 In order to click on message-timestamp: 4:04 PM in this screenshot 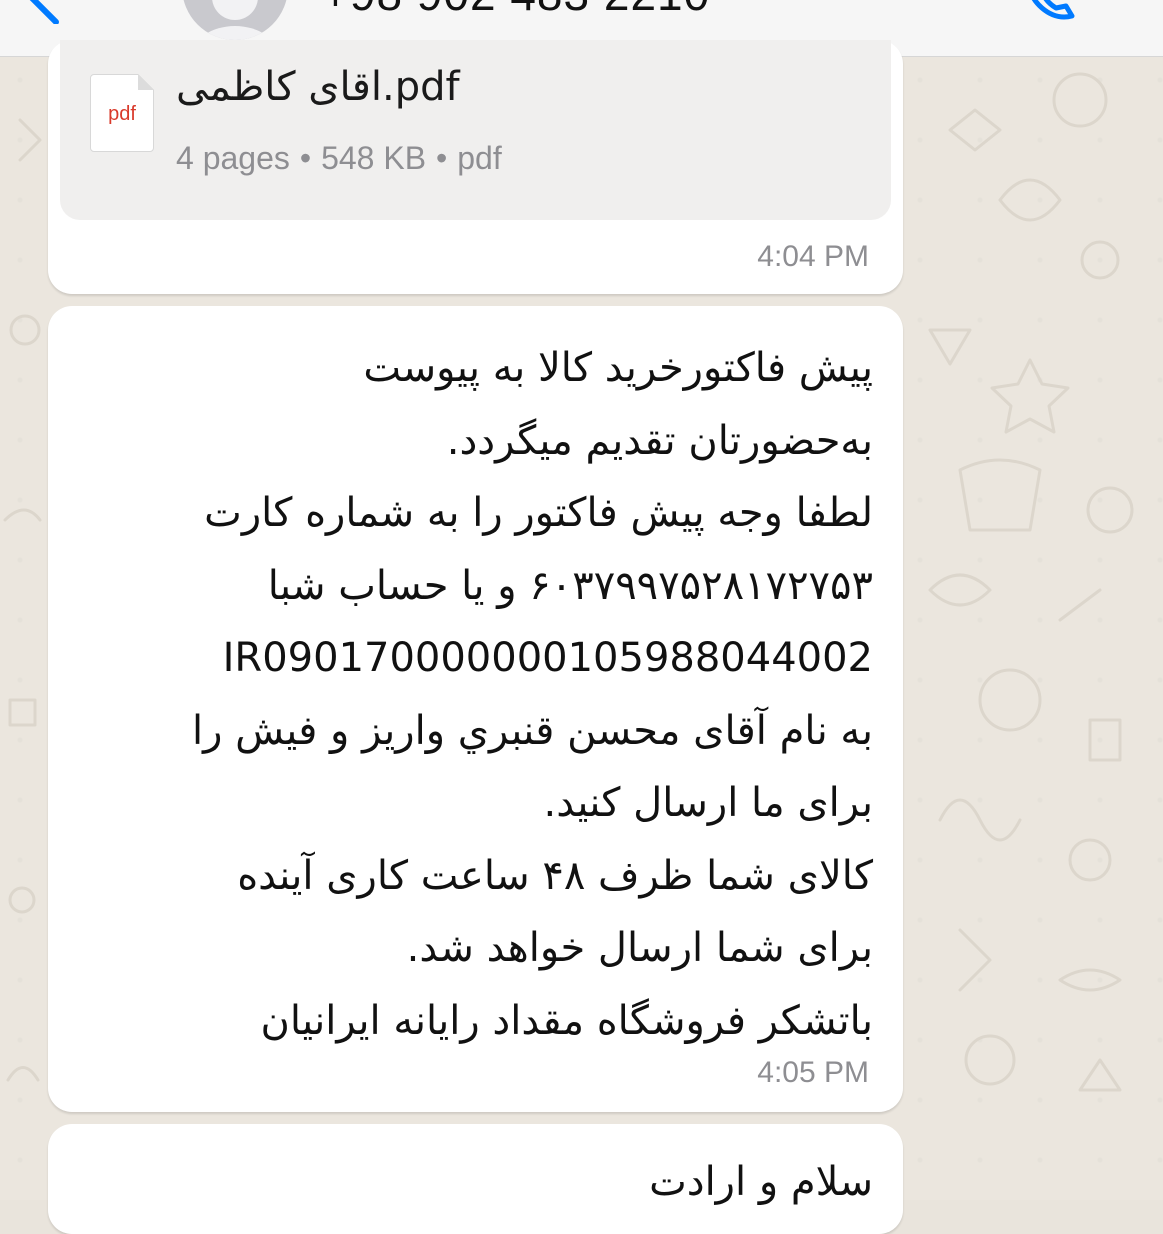, I will do `click(813, 256)`.